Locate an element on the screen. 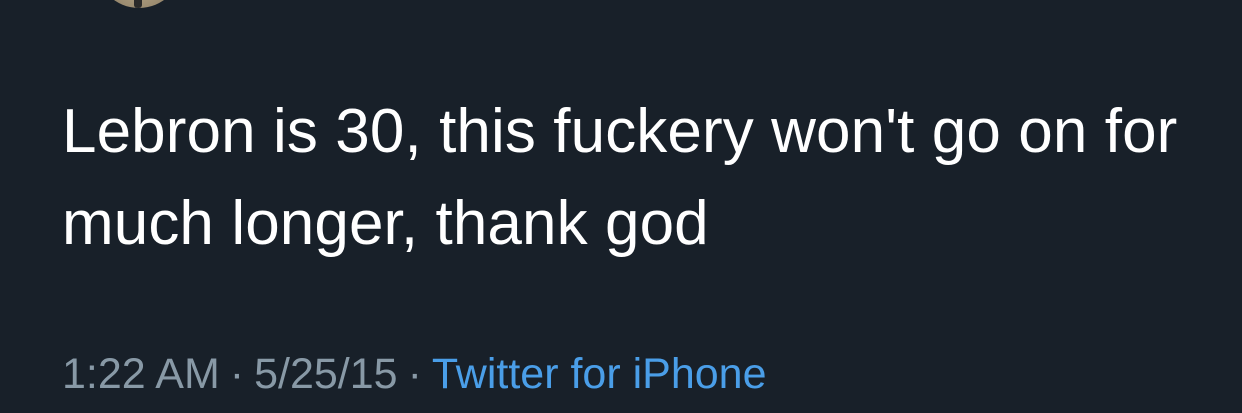  tweet-time: 1:22 AM is located at coordinates (141, 374).